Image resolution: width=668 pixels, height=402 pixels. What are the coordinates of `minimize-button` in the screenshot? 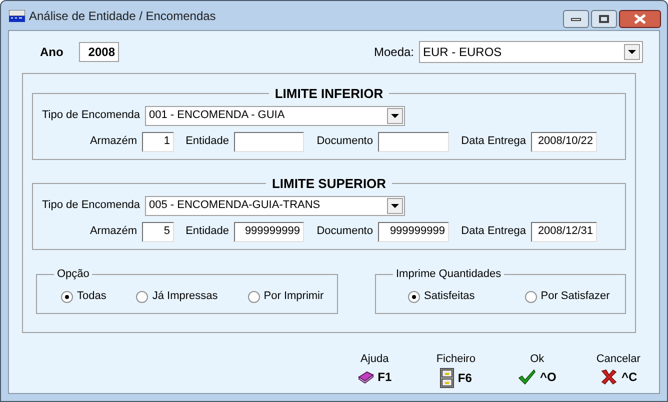 It's located at (576, 19).